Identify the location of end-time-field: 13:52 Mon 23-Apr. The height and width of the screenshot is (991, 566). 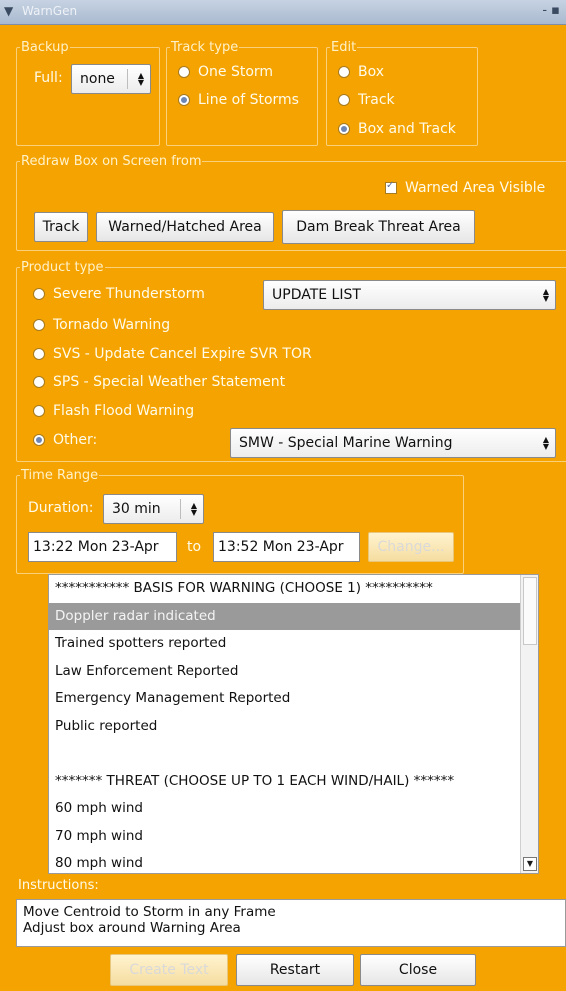
(286, 547).